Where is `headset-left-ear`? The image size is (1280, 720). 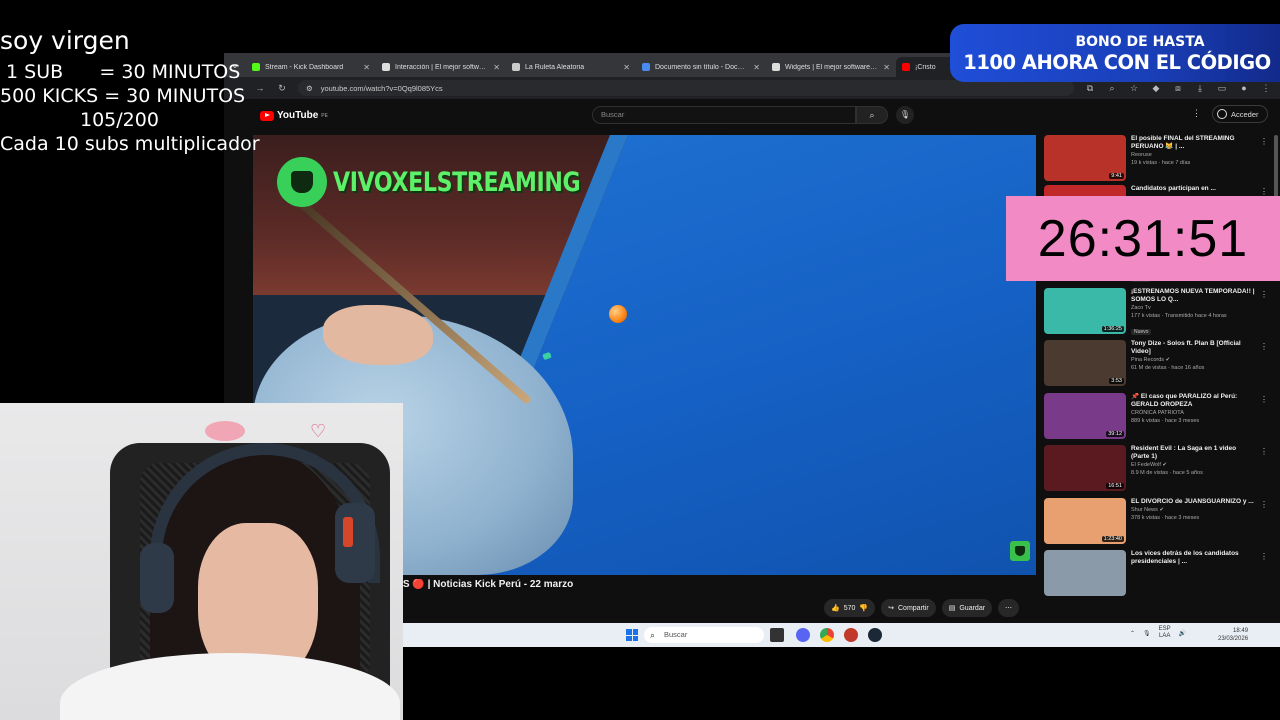
headset-left-ear is located at coordinates (157, 578).